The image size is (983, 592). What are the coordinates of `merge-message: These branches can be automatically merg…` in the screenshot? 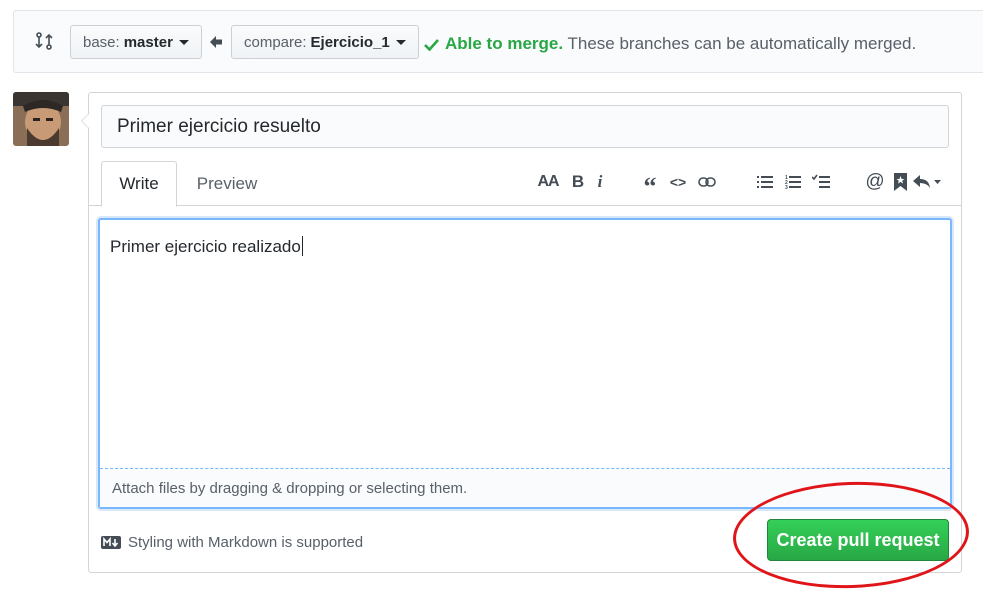 It's located at (740, 43).